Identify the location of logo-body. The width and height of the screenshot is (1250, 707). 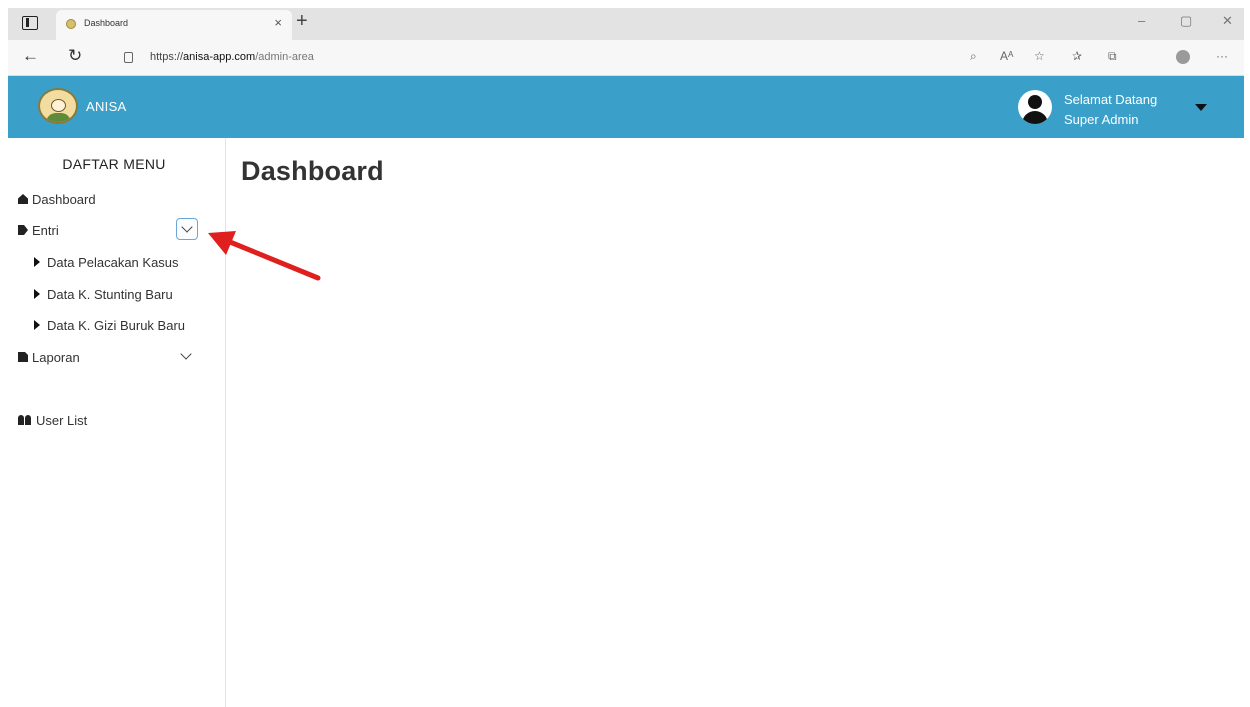
(58, 117).